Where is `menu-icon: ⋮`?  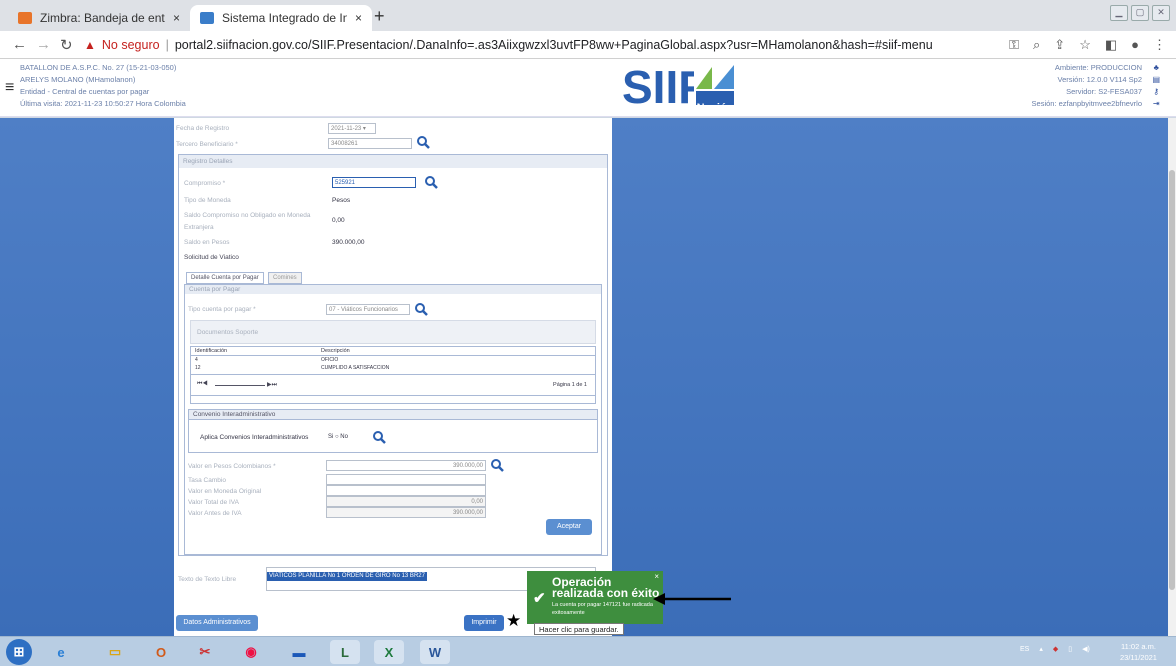
menu-icon: ⋮ is located at coordinates (1159, 45).